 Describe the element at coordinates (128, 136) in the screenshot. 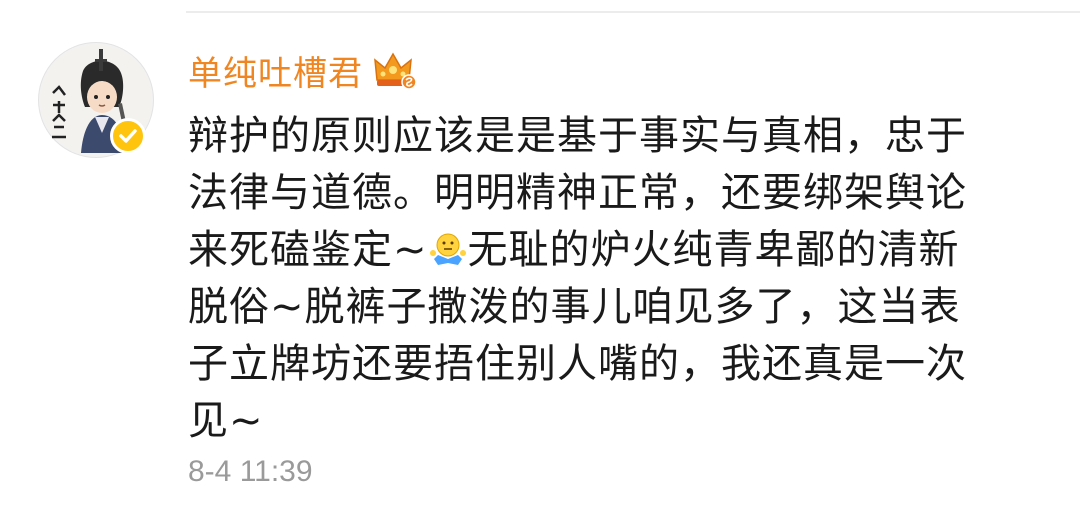

I see `verified-check-icon` at that location.